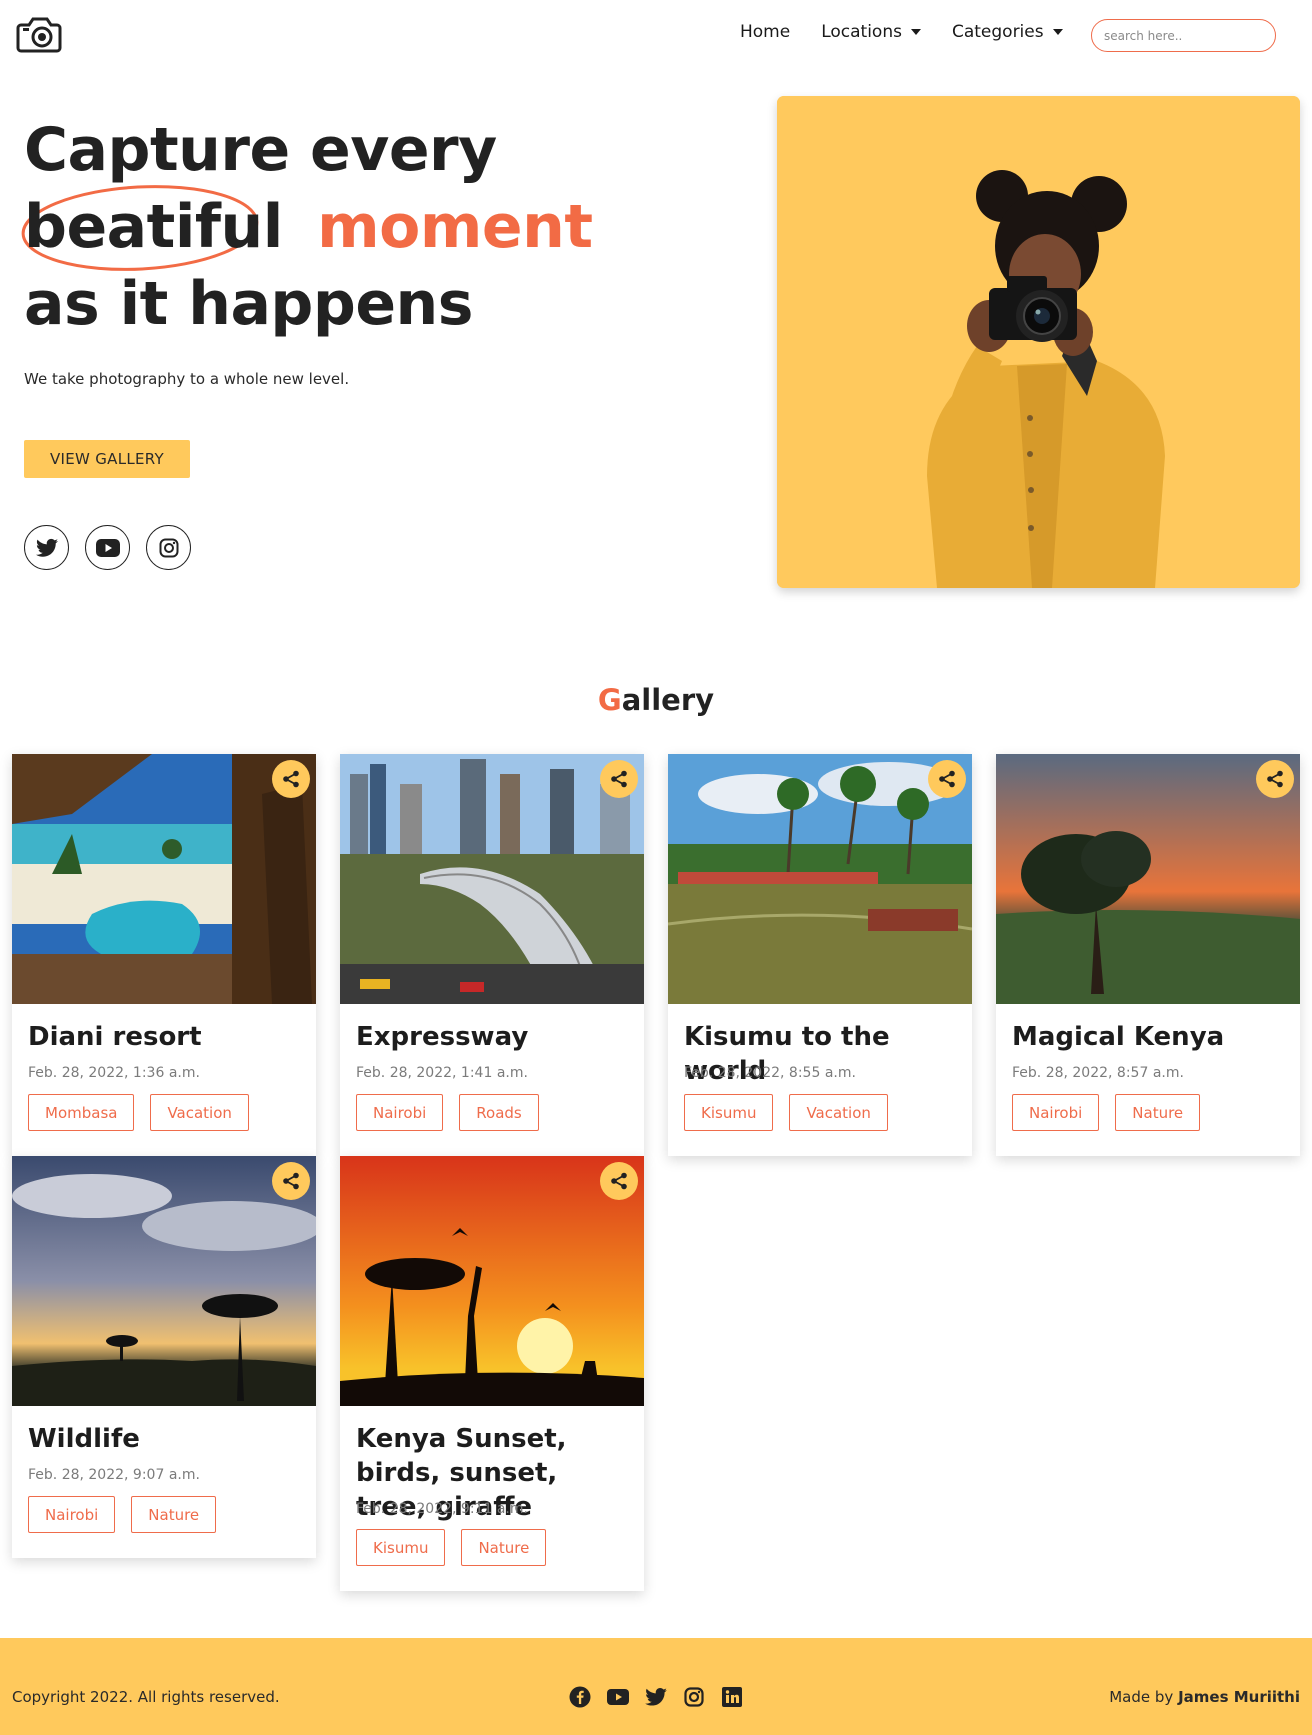 The image size is (1312, 1735). What do you see at coordinates (115, 1037) in the screenshot?
I see `card-title: Diani resort` at bounding box center [115, 1037].